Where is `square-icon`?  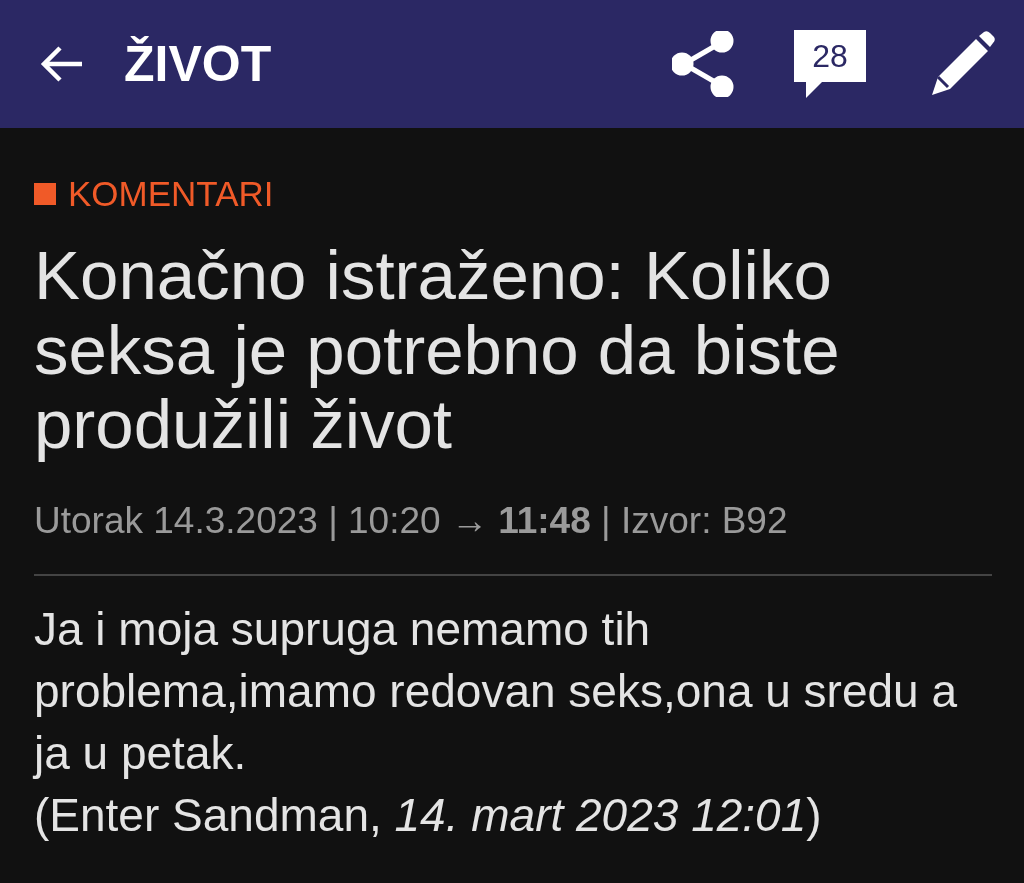
square-icon is located at coordinates (45, 193).